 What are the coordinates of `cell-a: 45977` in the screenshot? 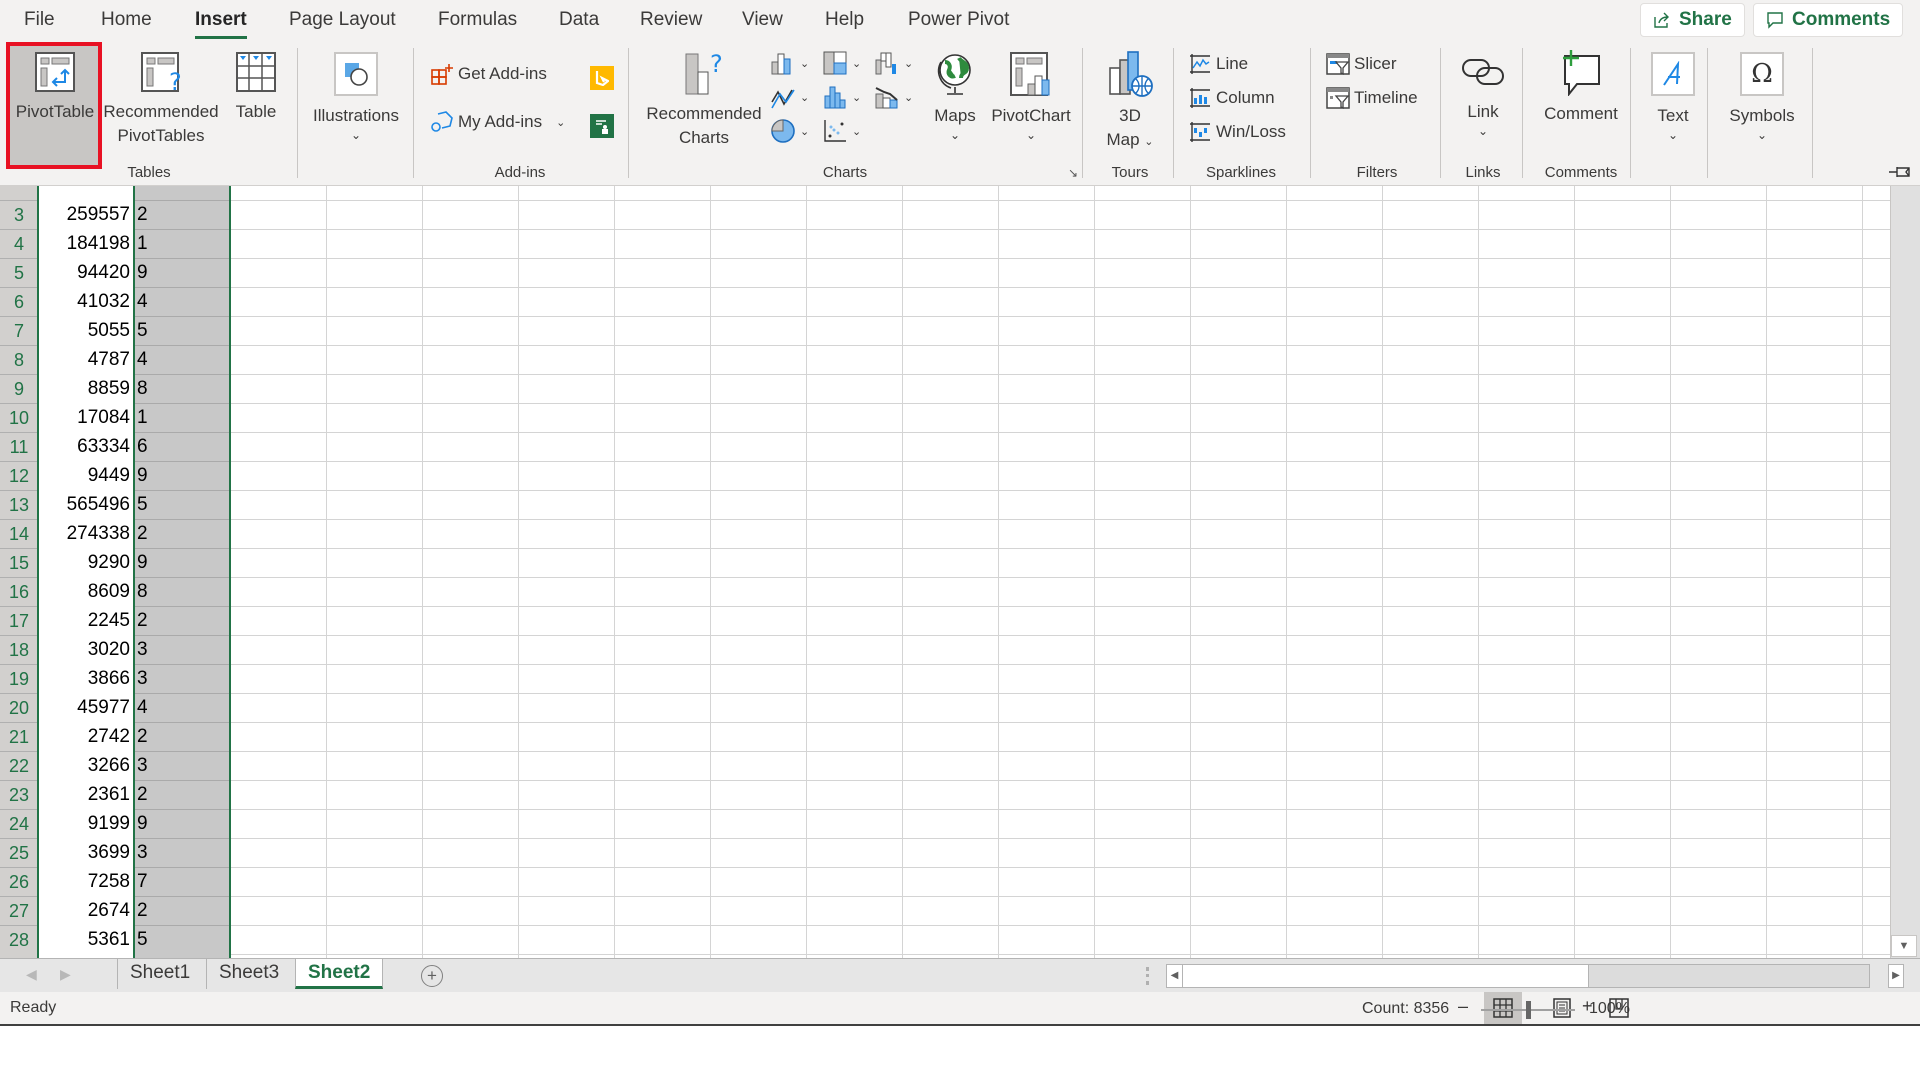 It's located at (85, 708).